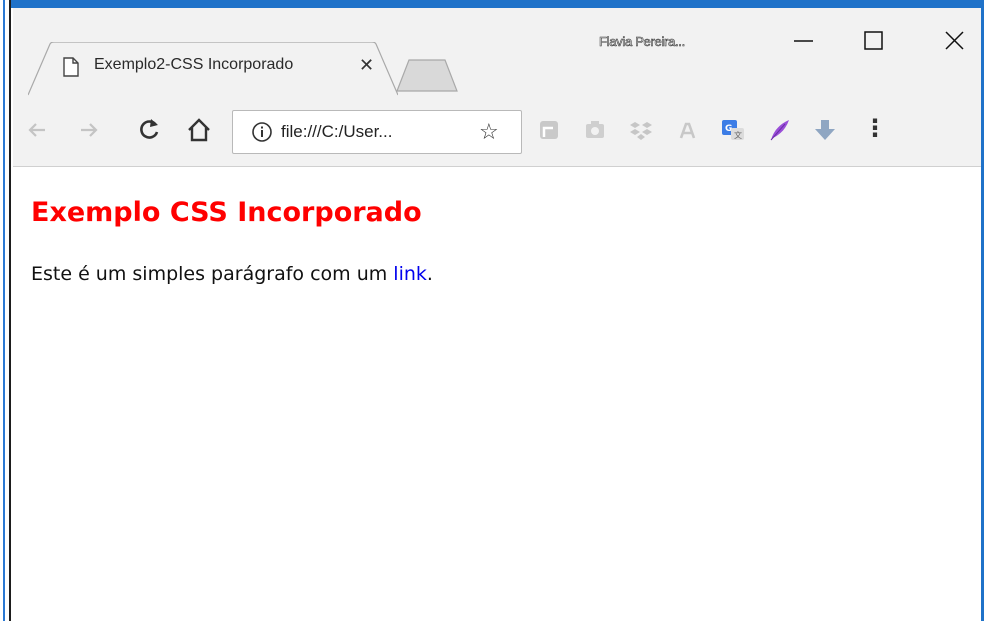 This screenshot has height=621, width=984. I want to click on arrow-right-icon, so click(89, 130).